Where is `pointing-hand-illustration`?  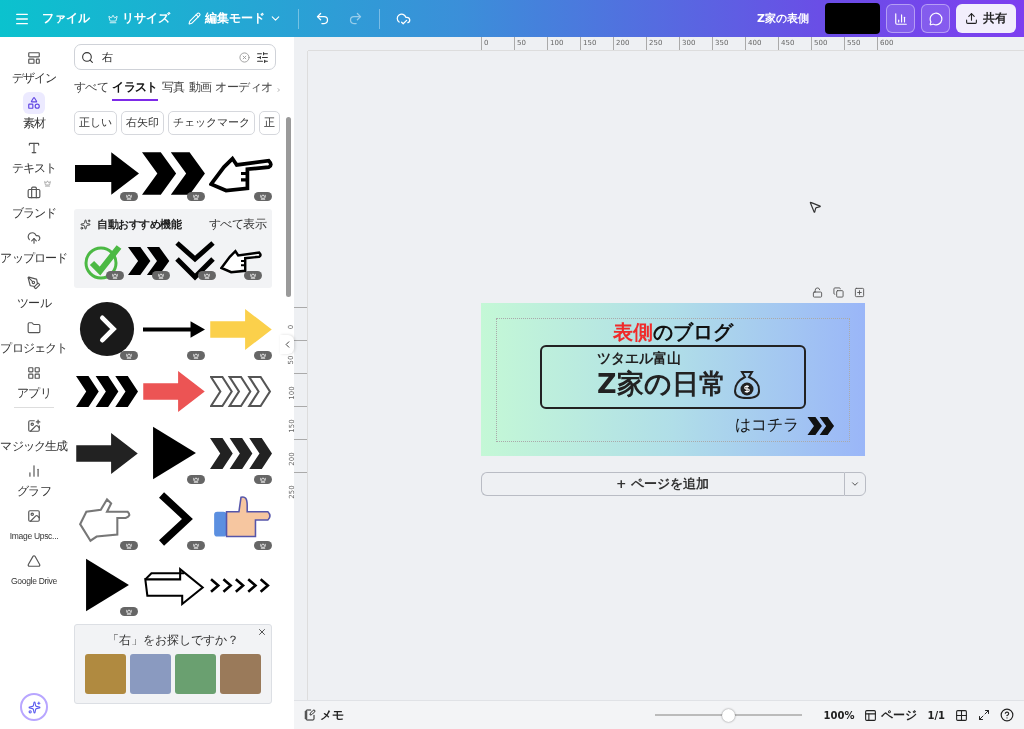
pointing-hand-illustration is located at coordinates (241, 261).